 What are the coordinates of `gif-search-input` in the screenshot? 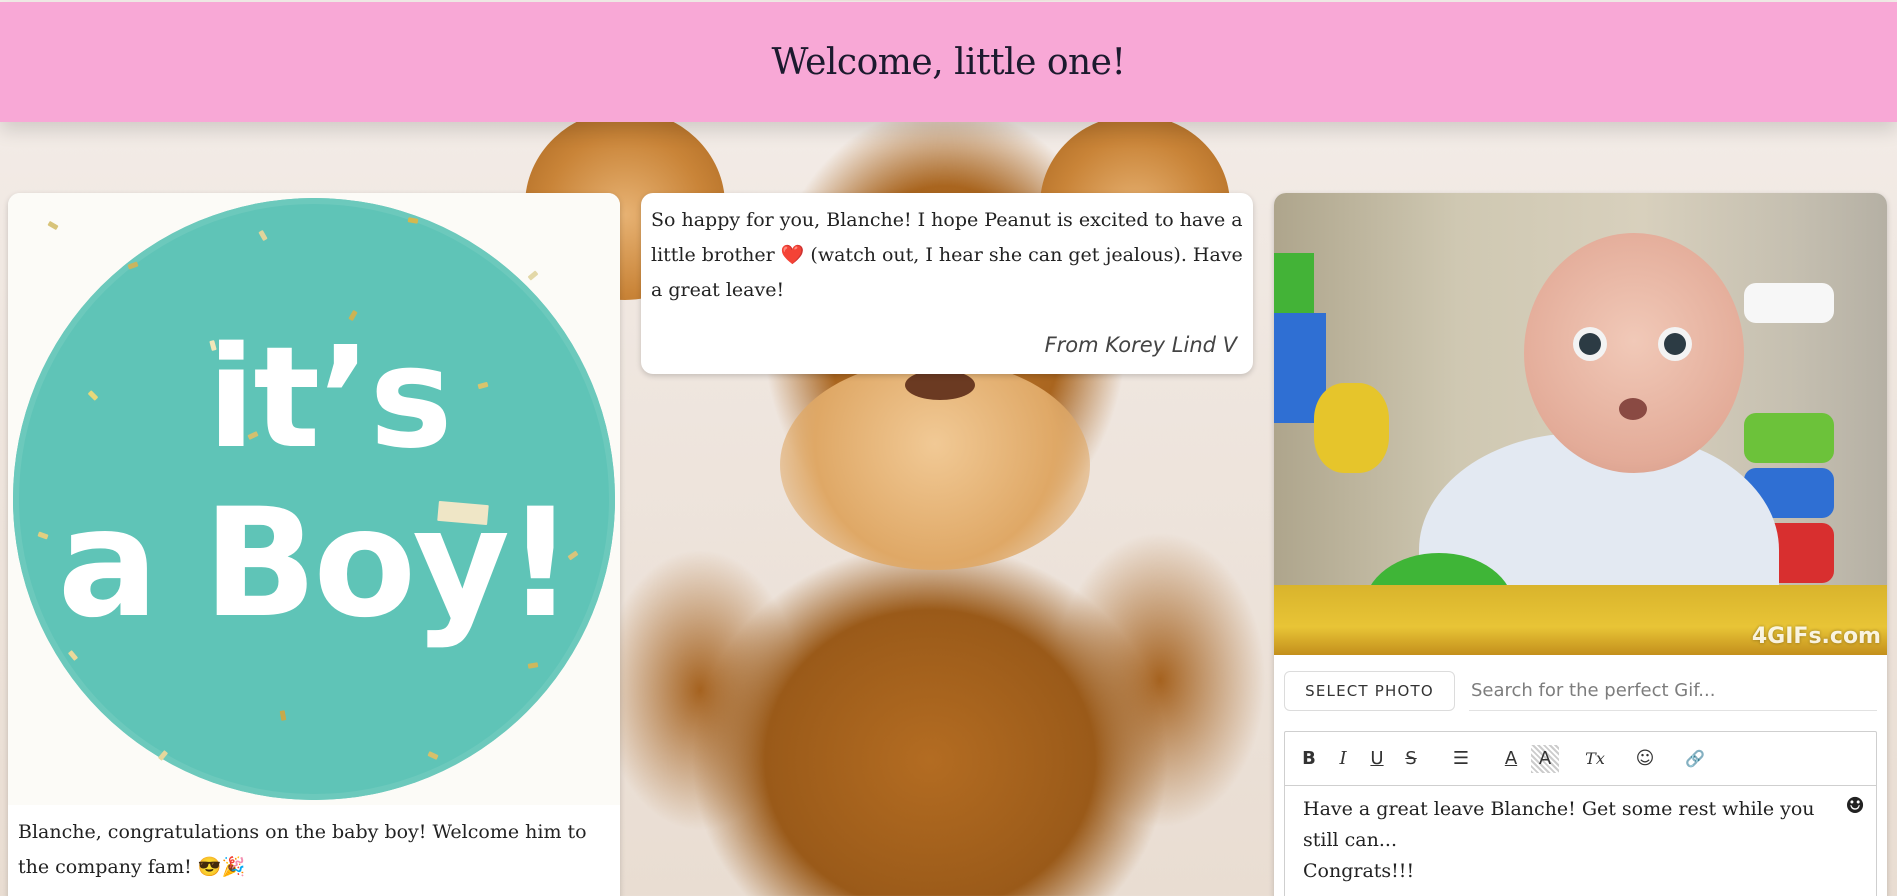 It's located at (1673, 691).